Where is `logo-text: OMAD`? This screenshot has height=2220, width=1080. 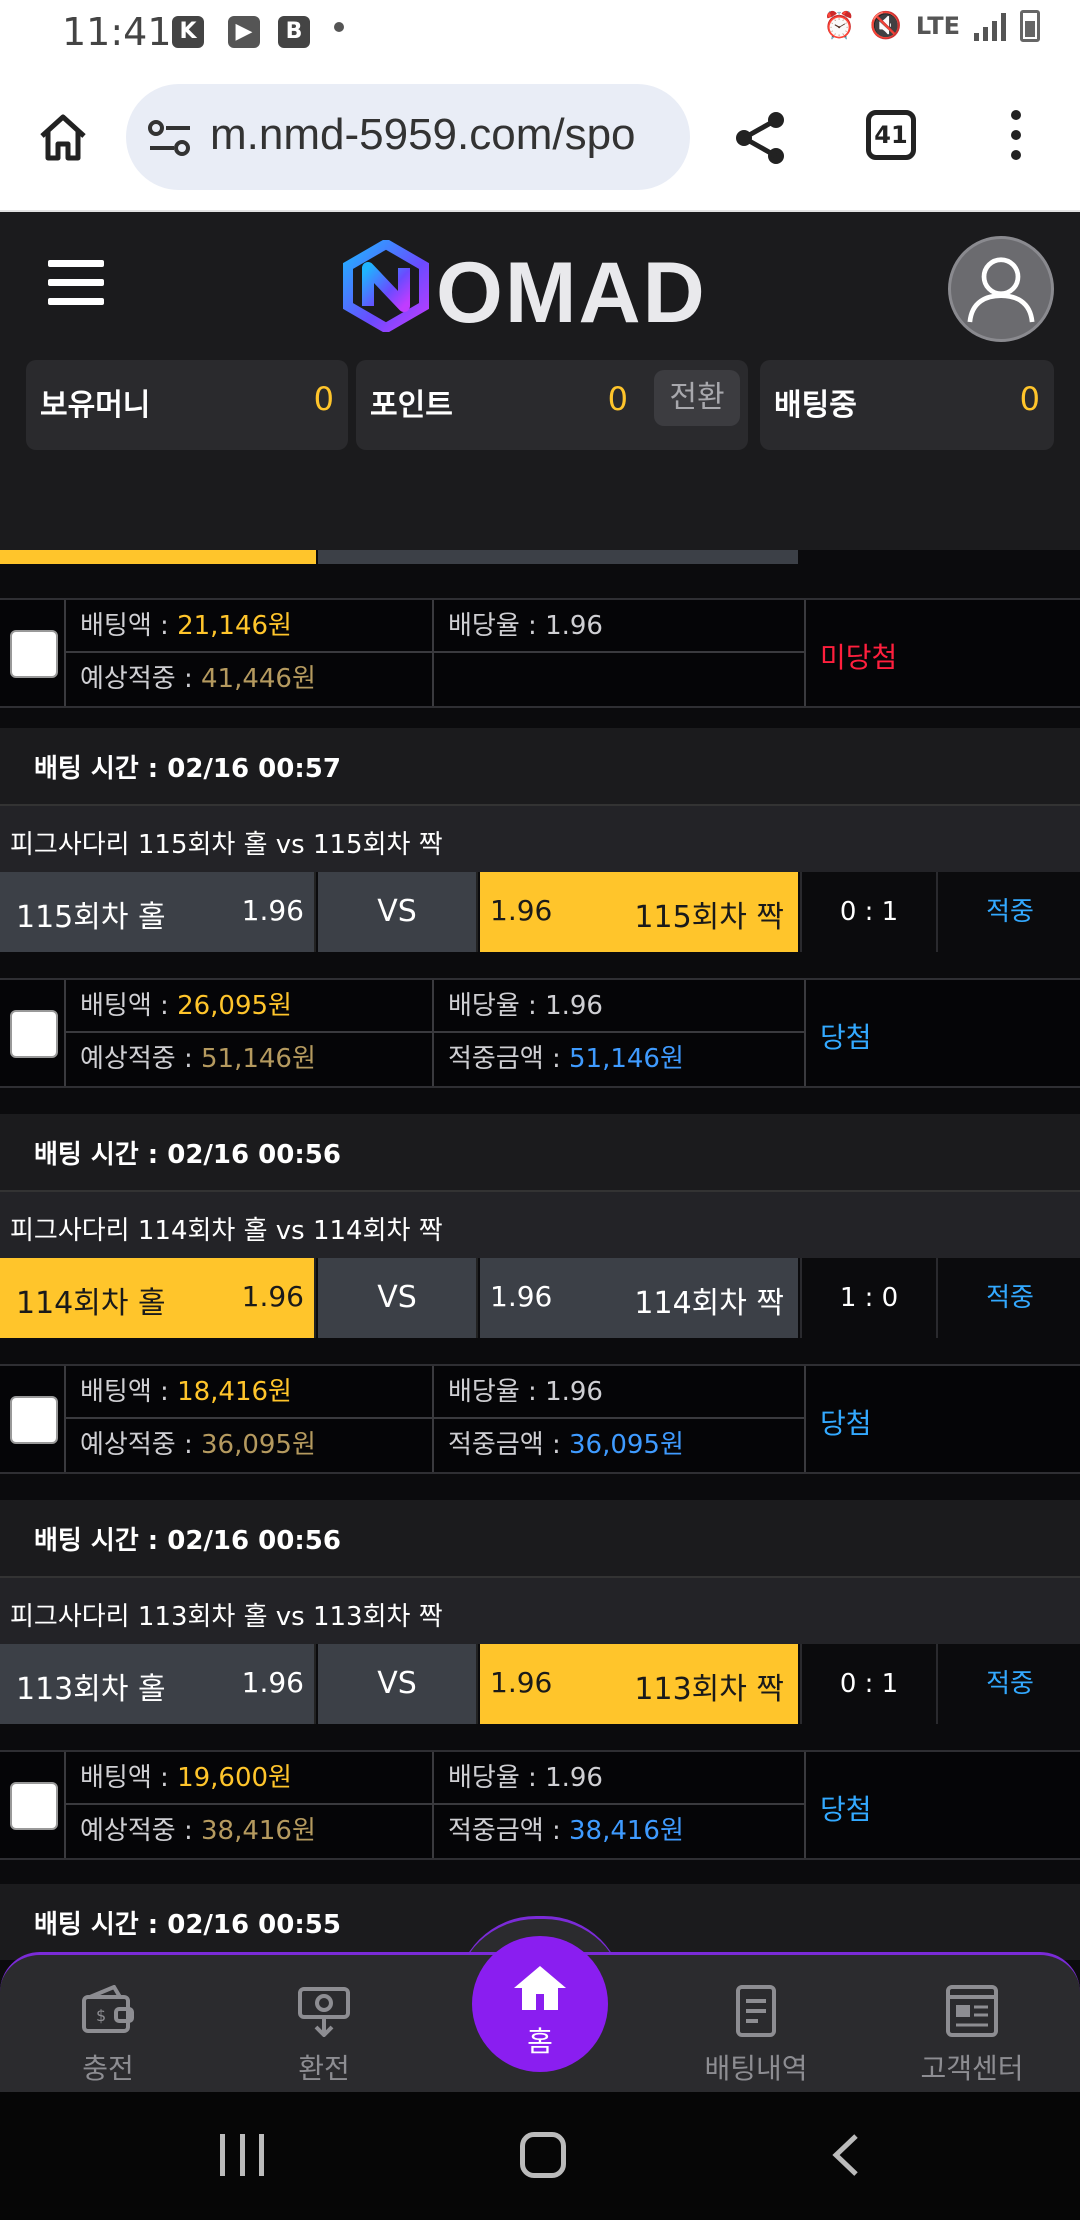
logo-text: OMAD is located at coordinates (571, 293).